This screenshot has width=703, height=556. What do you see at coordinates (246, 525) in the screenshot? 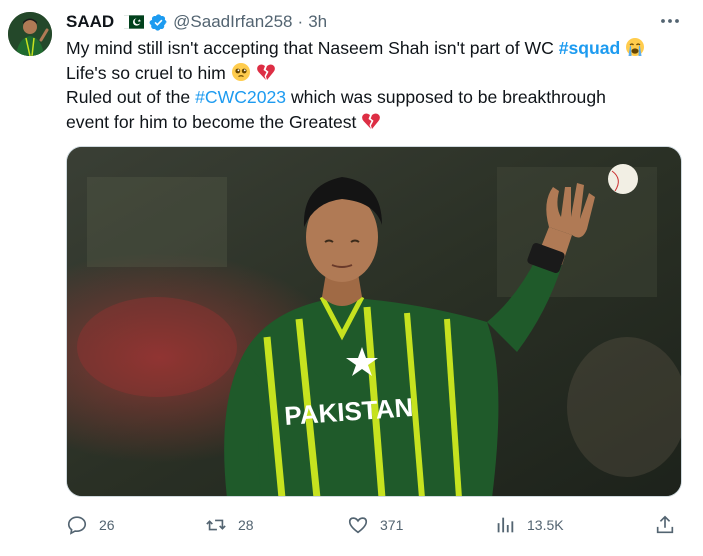
I see `retweet-count: 28` at bounding box center [246, 525].